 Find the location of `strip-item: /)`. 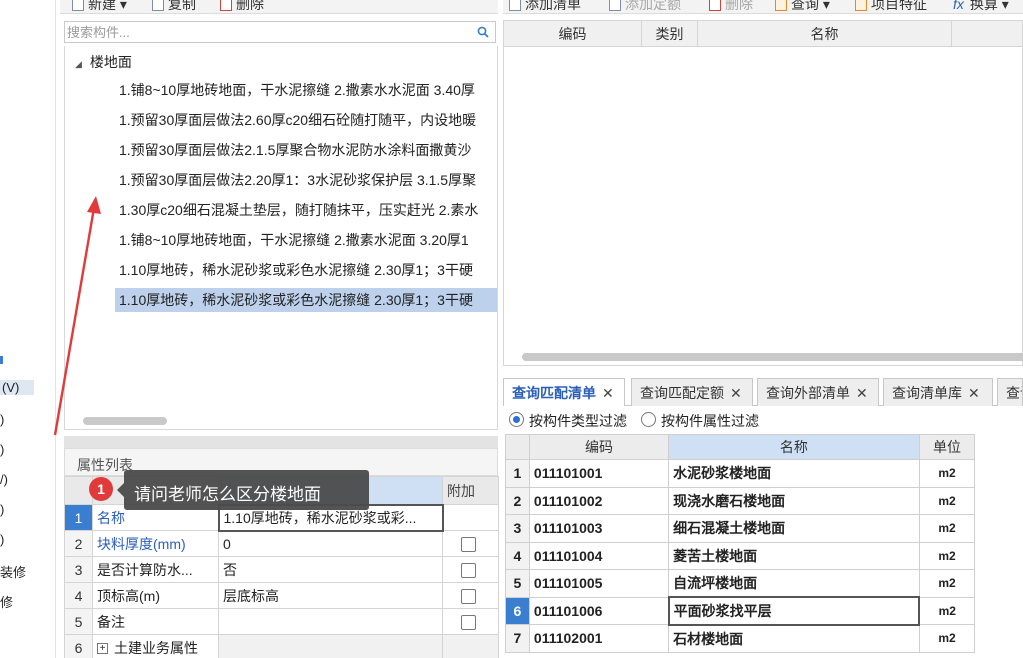

strip-item: /) is located at coordinates (4, 479).